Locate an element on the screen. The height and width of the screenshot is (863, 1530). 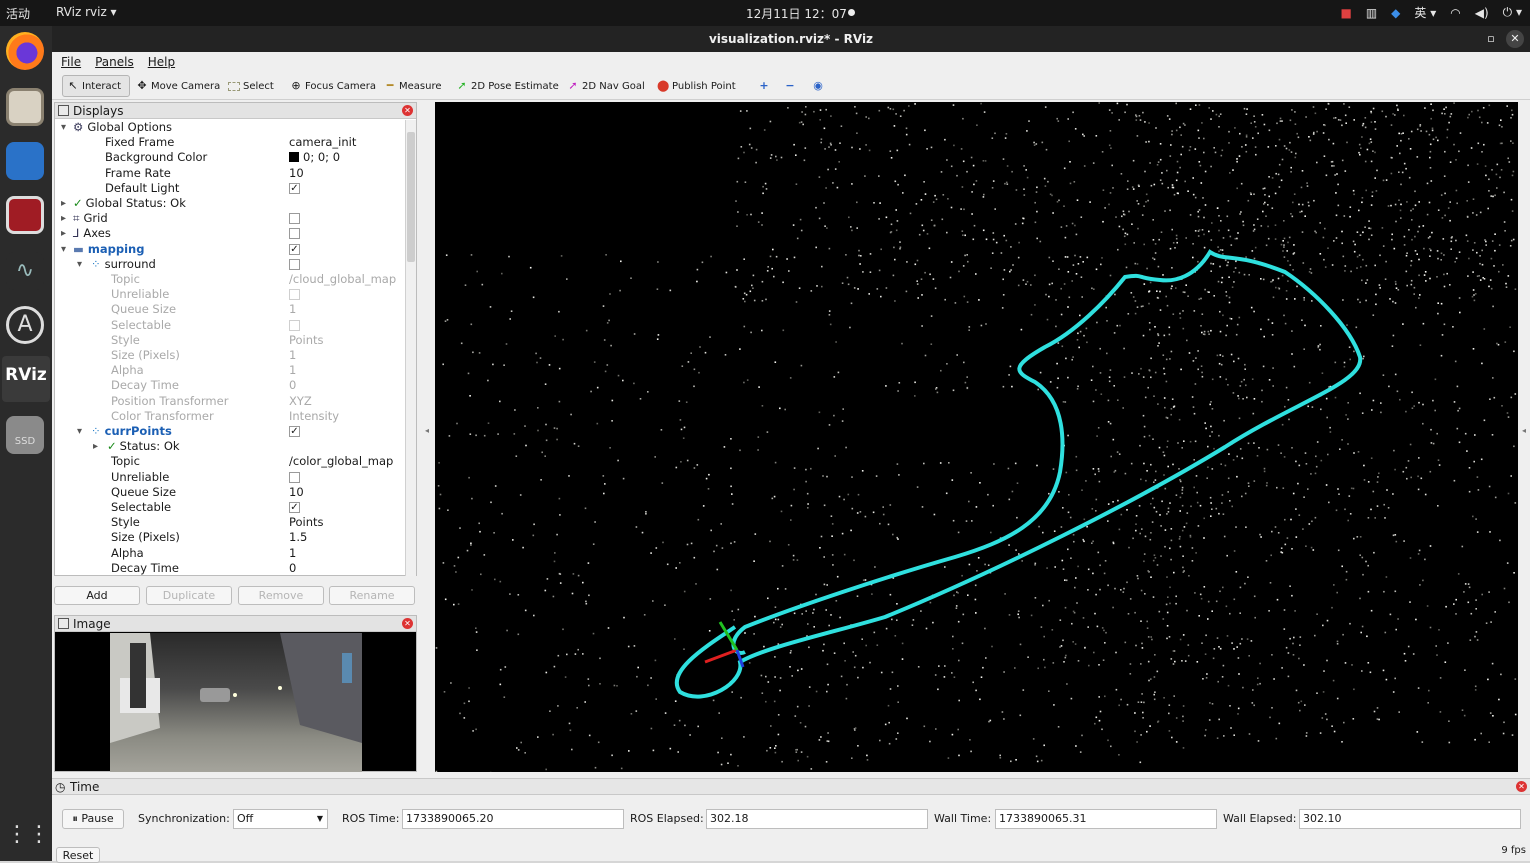
publish-point-tool: ⬤Publish Point is located at coordinates (696, 86).